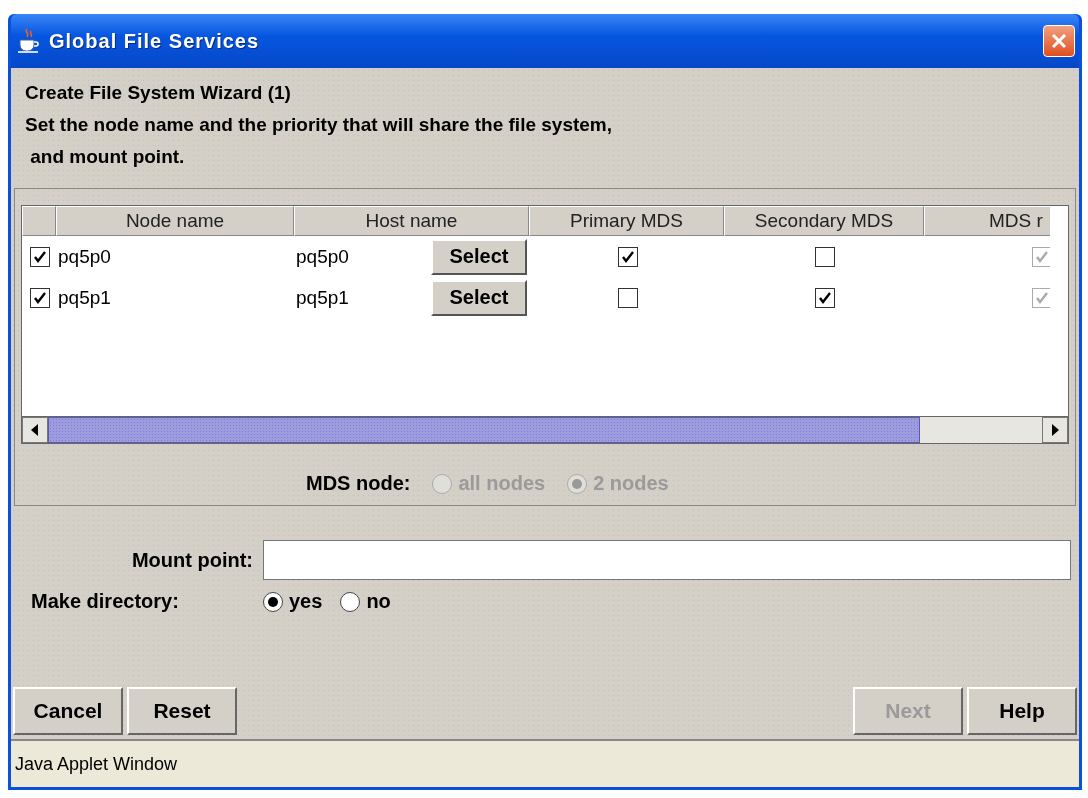 This screenshot has height=798, width=1088. What do you see at coordinates (626, 221) in the screenshot?
I see `column-header: Primary MDS` at bounding box center [626, 221].